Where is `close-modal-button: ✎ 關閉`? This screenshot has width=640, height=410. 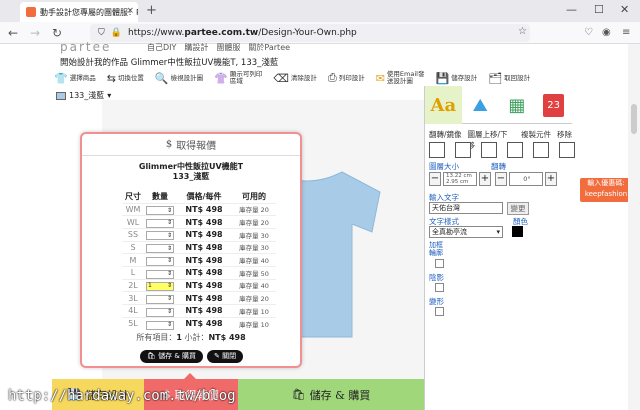 close-modal-button: ✎ 關閉 is located at coordinates (225, 356).